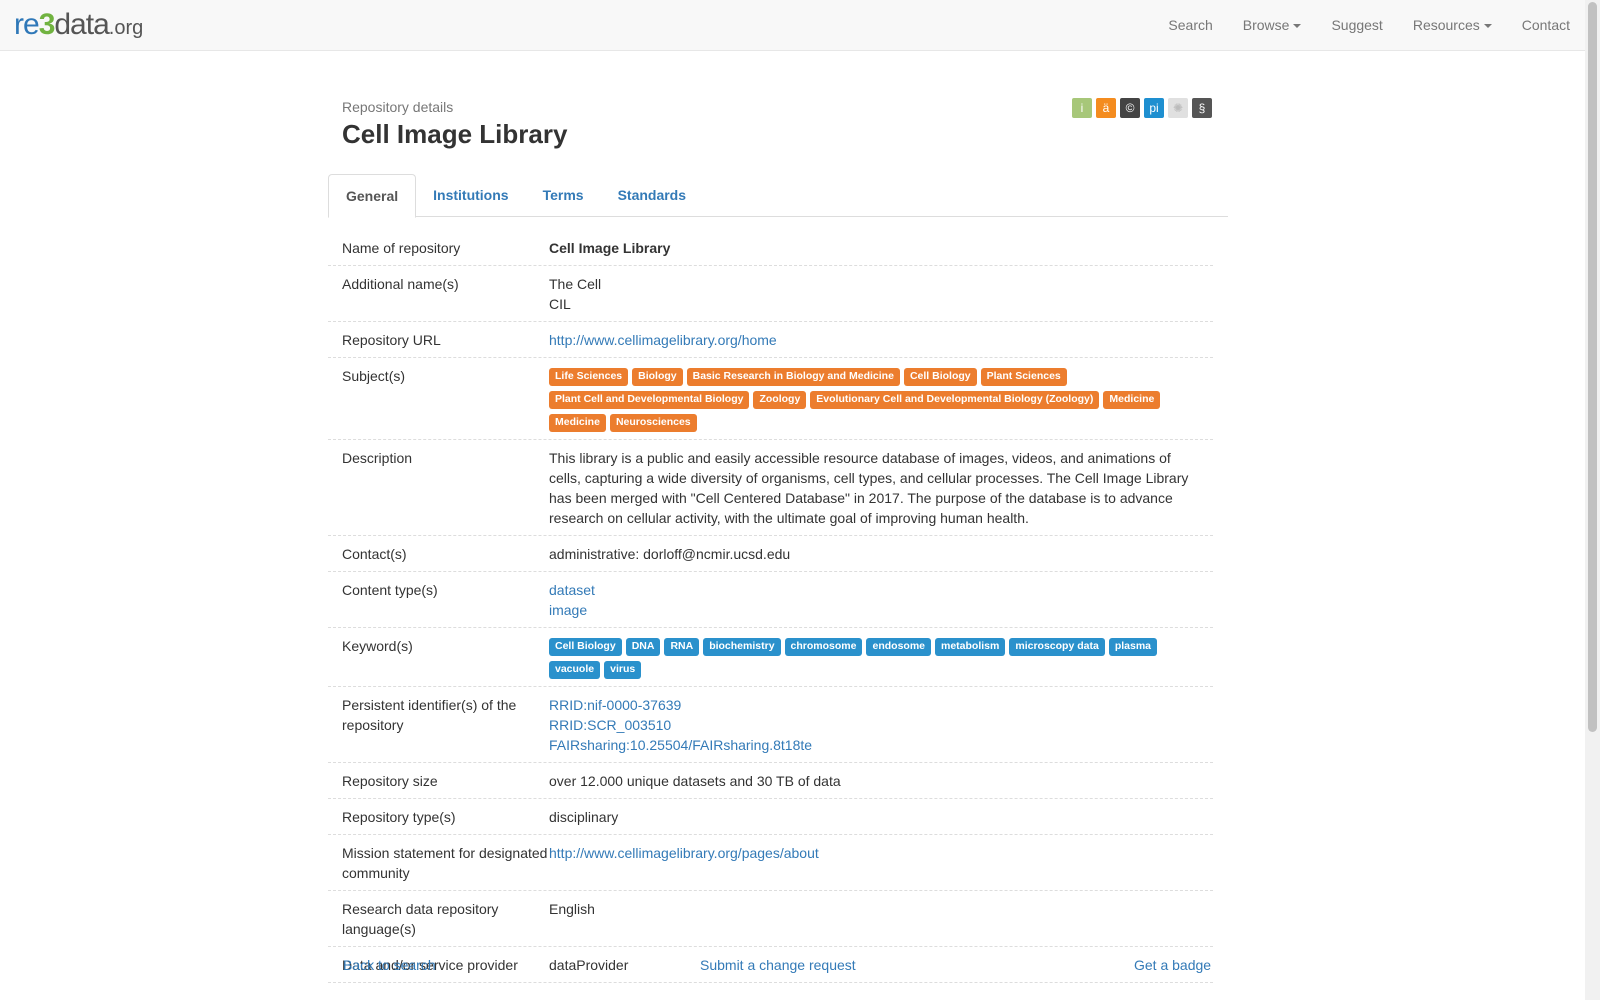 Image resolution: width=1600 pixels, height=1000 pixels. Describe the element at coordinates (589, 965) in the screenshot. I see `provider-value: dataProvider` at that location.